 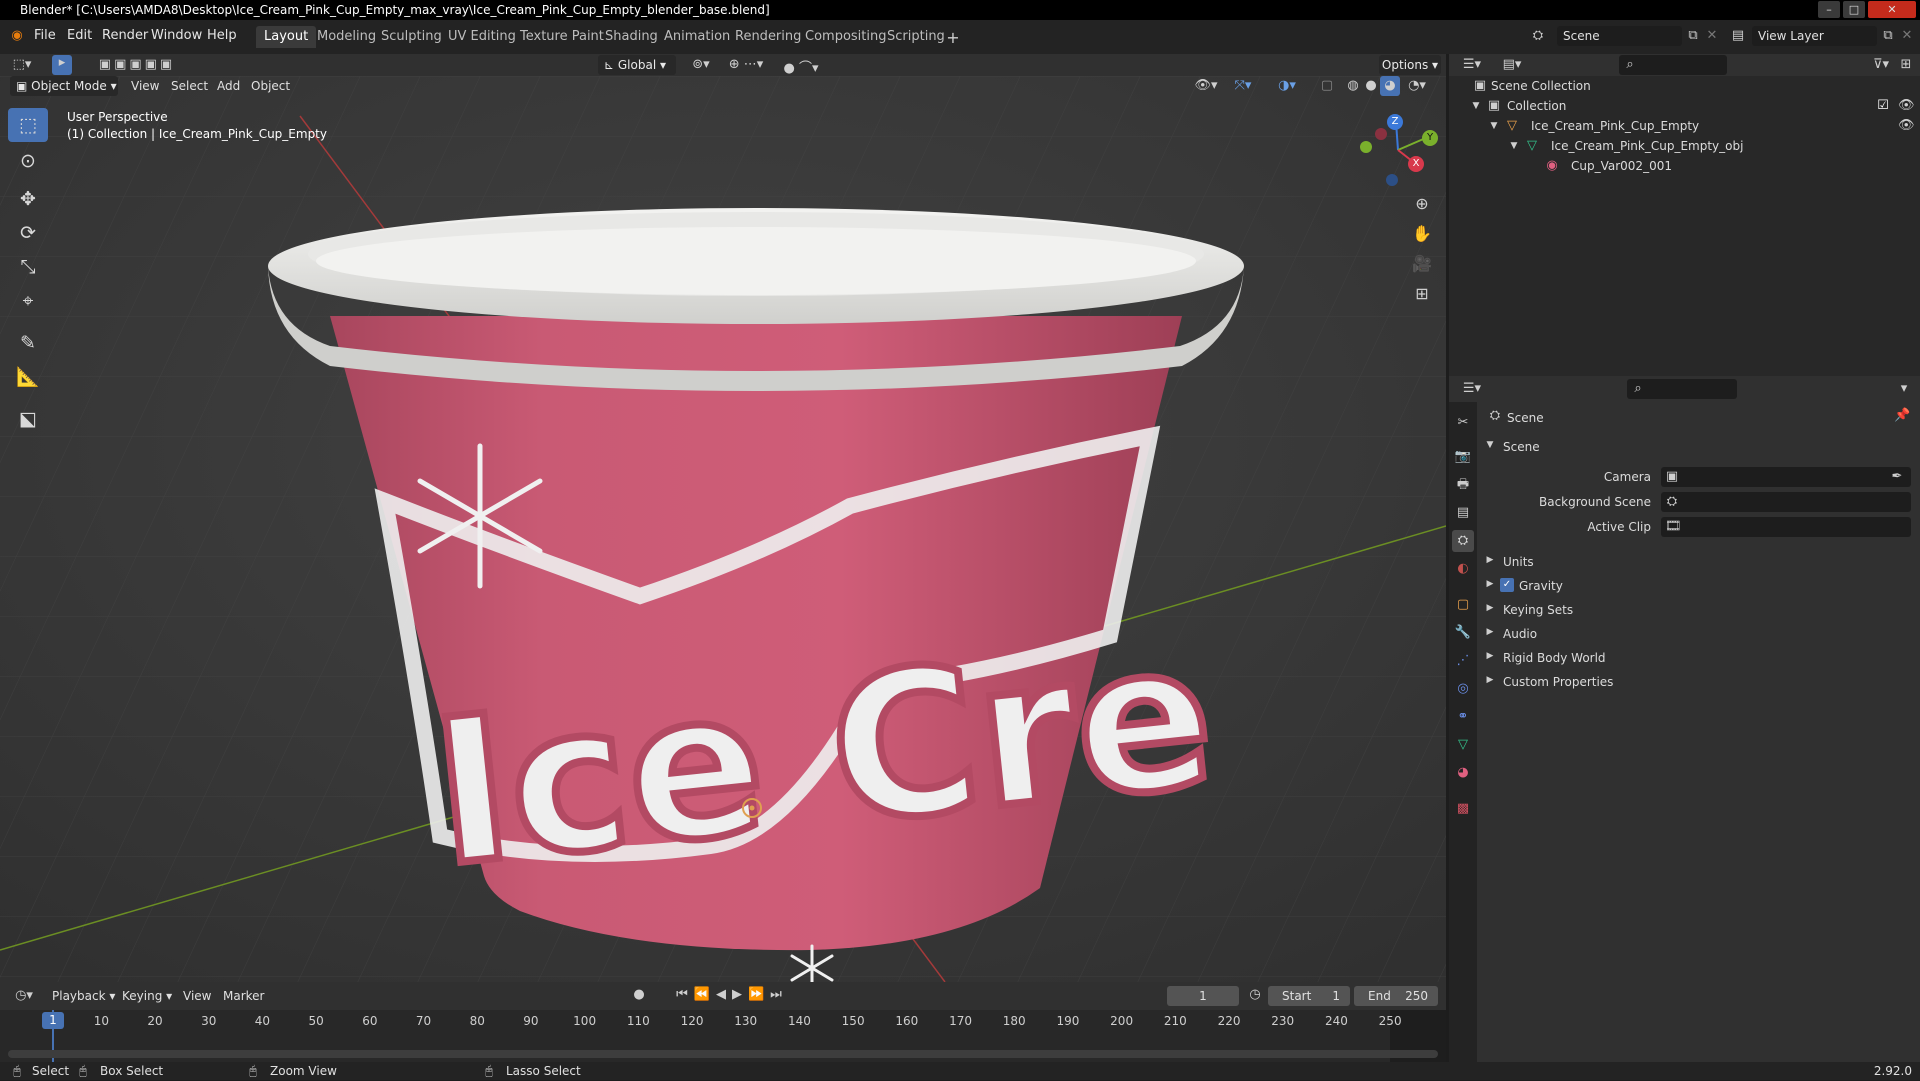 I want to click on delete-view-layer-icon: ✕, so click(x=1907, y=35).